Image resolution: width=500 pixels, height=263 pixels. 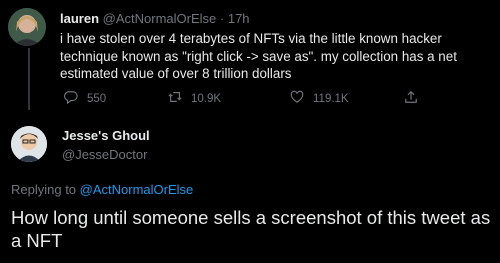 What do you see at coordinates (79, 18) in the screenshot?
I see `parent-display-name: lauren` at bounding box center [79, 18].